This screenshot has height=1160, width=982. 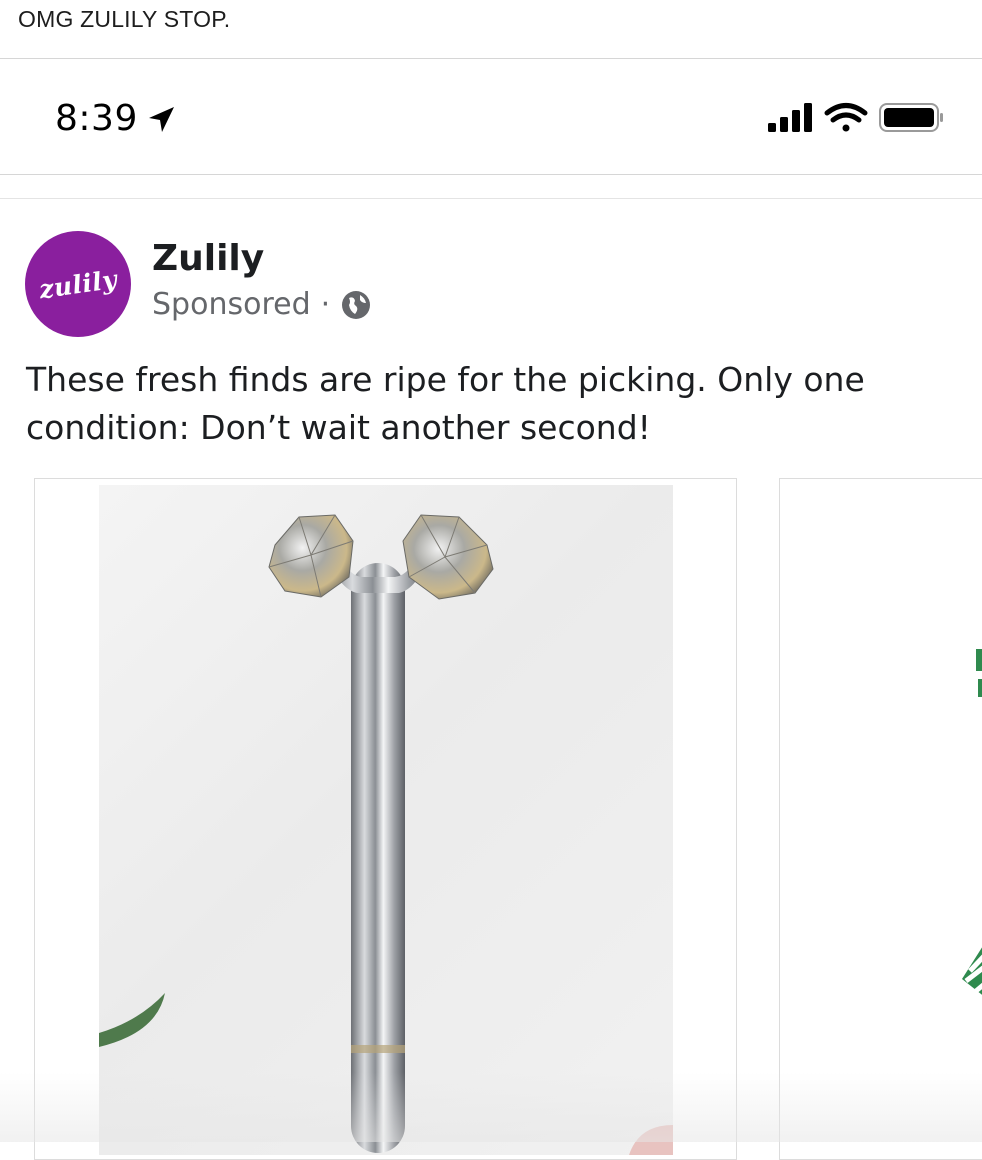 What do you see at coordinates (356, 304) in the screenshot?
I see `globe-icon` at bounding box center [356, 304].